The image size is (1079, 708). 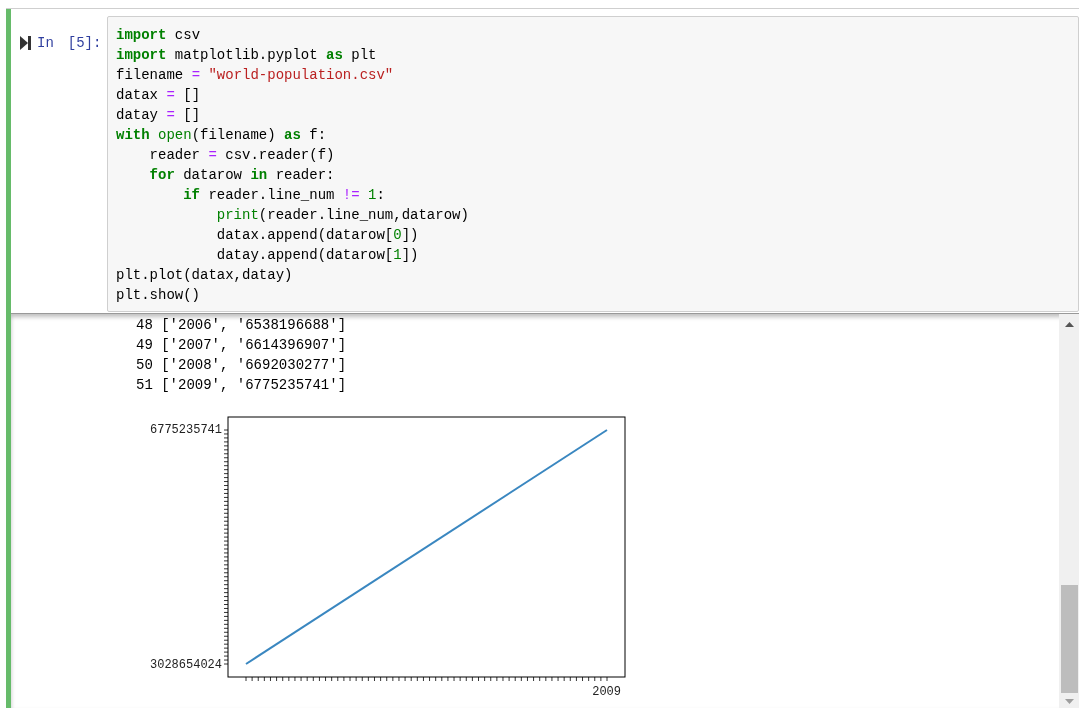 What do you see at coordinates (283, 195) in the screenshot?
I see `code-line: if reader.line_num != 1:` at bounding box center [283, 195].